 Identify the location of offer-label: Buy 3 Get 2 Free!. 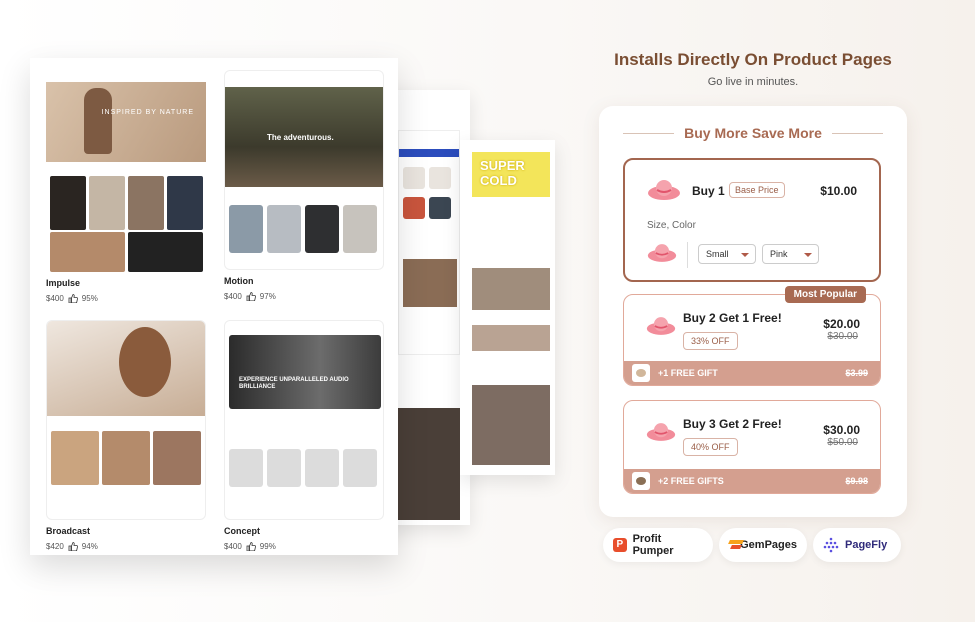
(732, 424).